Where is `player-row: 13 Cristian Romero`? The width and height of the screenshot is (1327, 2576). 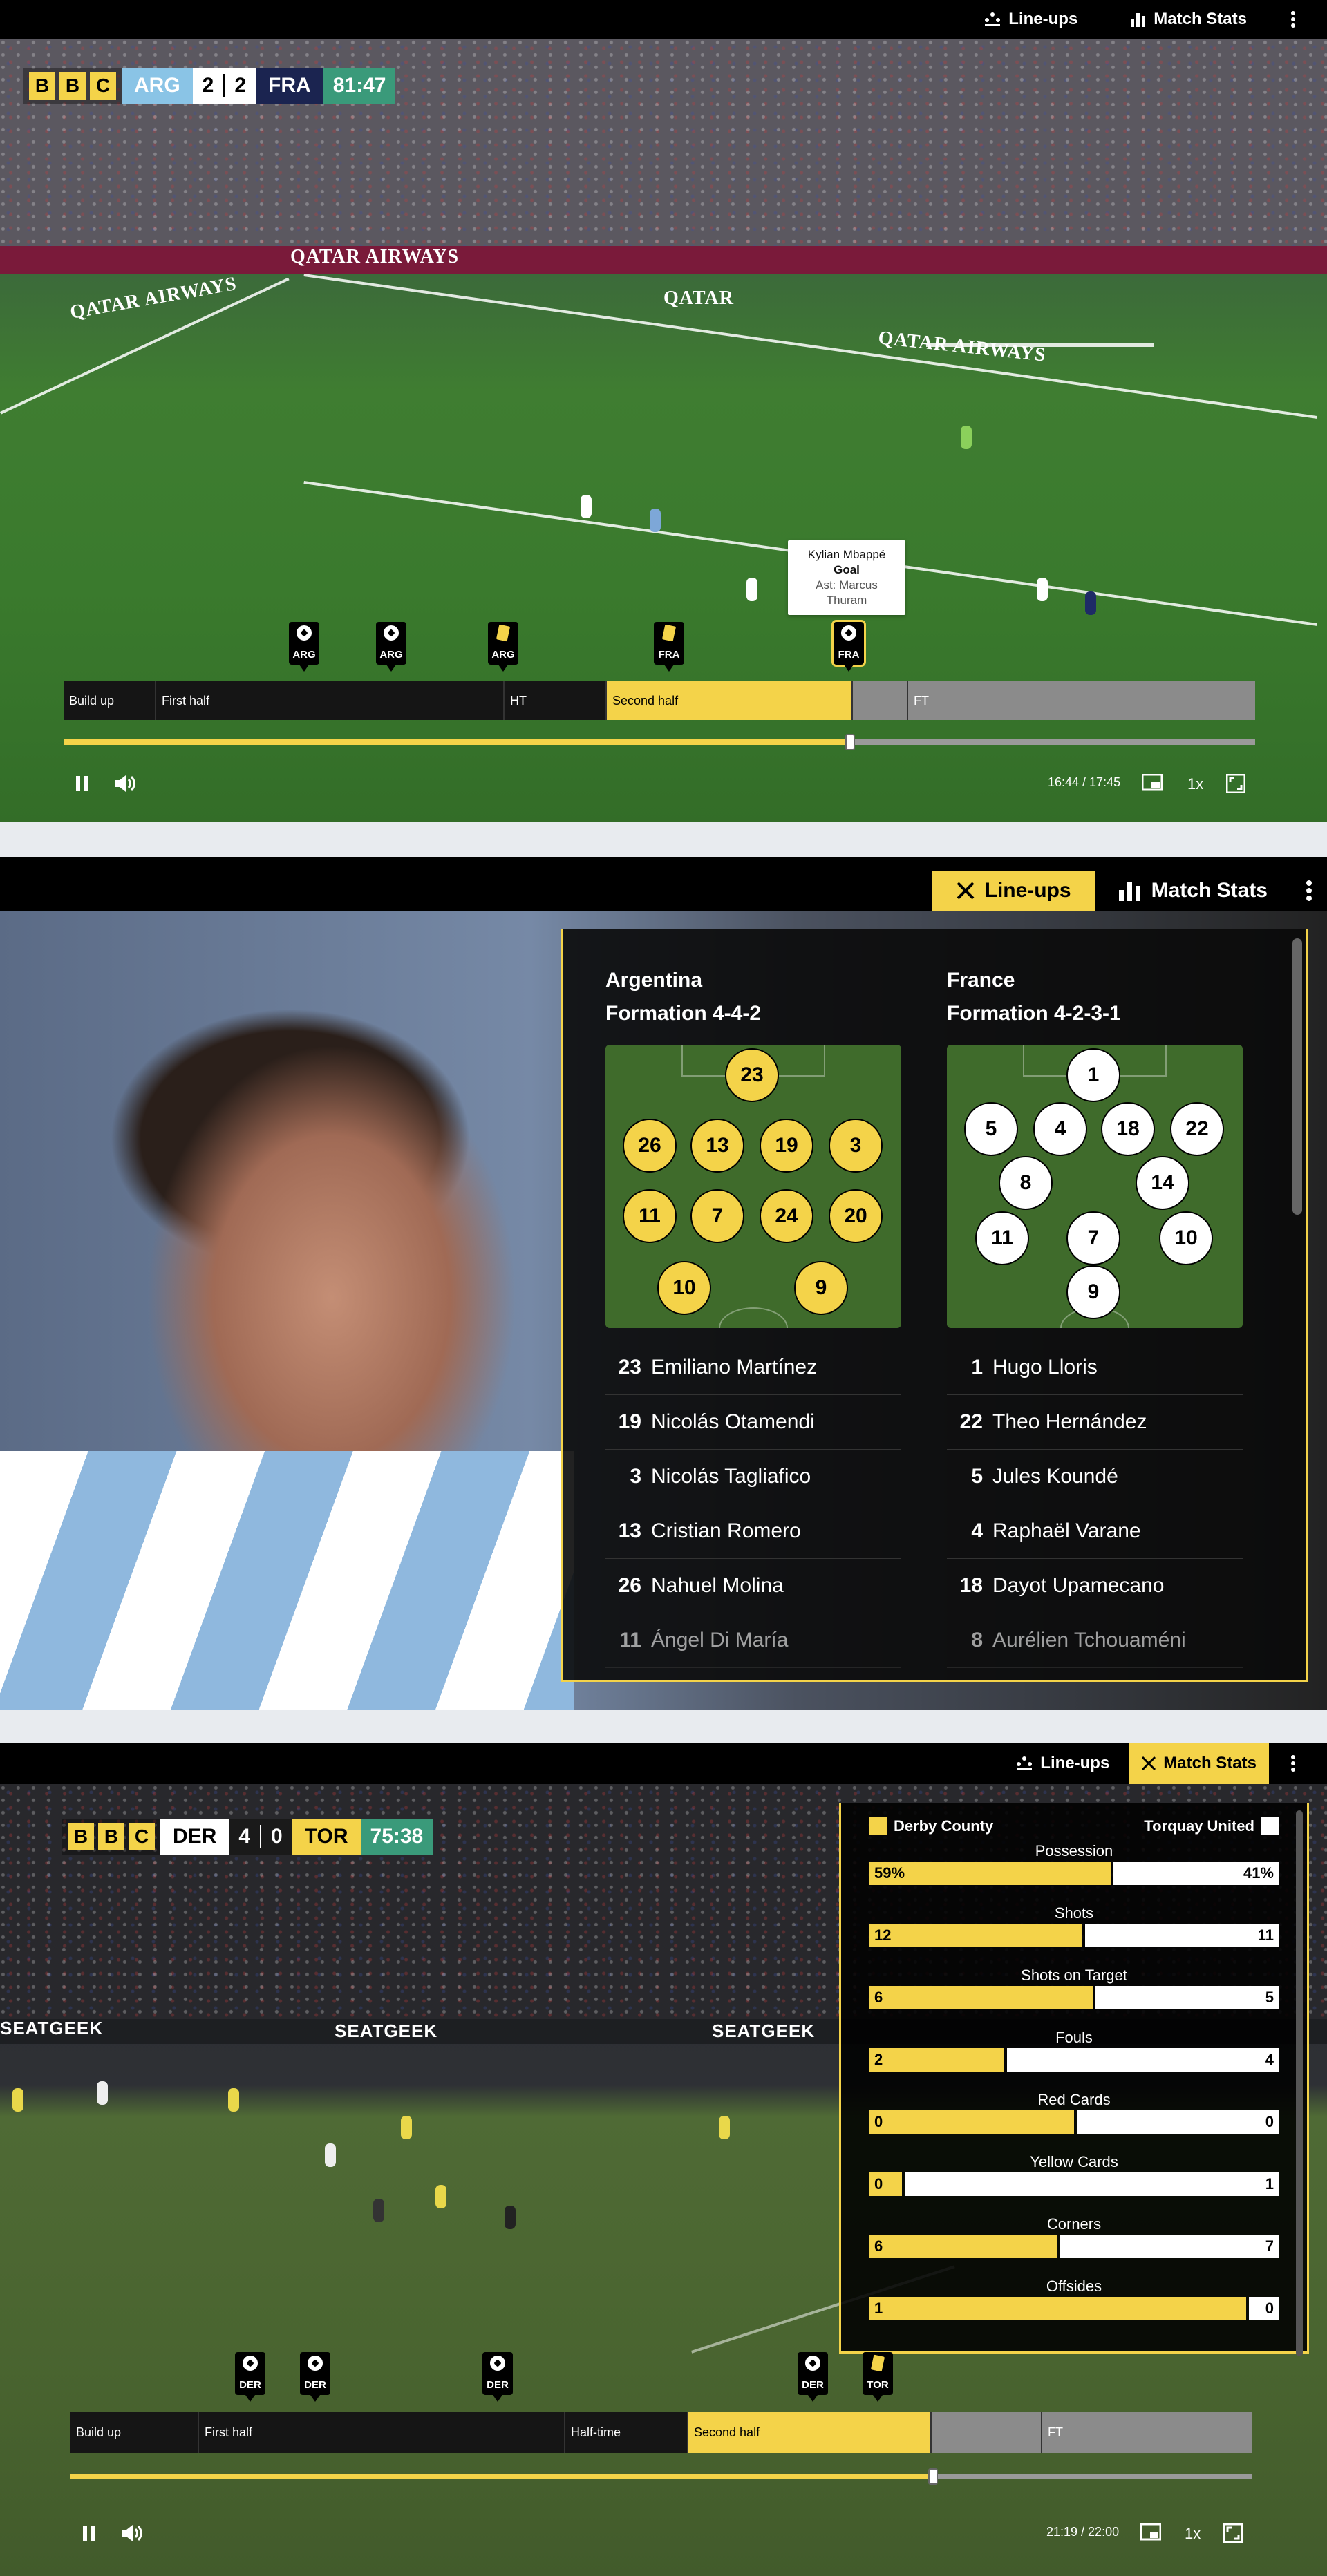 player-row: 13 Cristian Romero is located at coordinates (753, 1531).